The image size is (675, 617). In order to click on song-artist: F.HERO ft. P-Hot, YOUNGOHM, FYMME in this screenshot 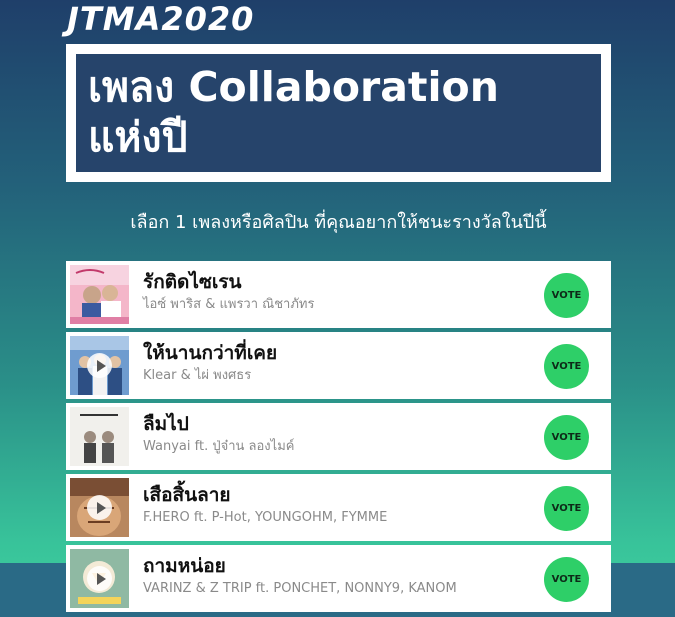, I will do `click(265, 517)`.